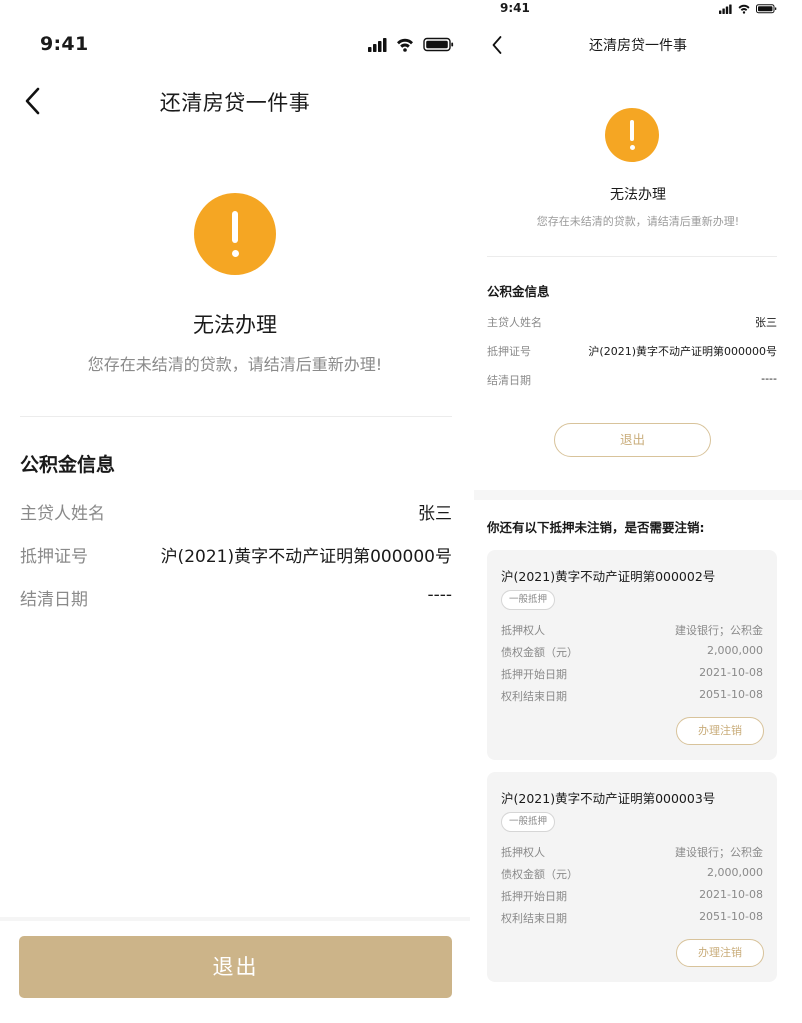 The width and height of the screenshot is (802, 1023). I want to click on section-separator, so click(638, 495).